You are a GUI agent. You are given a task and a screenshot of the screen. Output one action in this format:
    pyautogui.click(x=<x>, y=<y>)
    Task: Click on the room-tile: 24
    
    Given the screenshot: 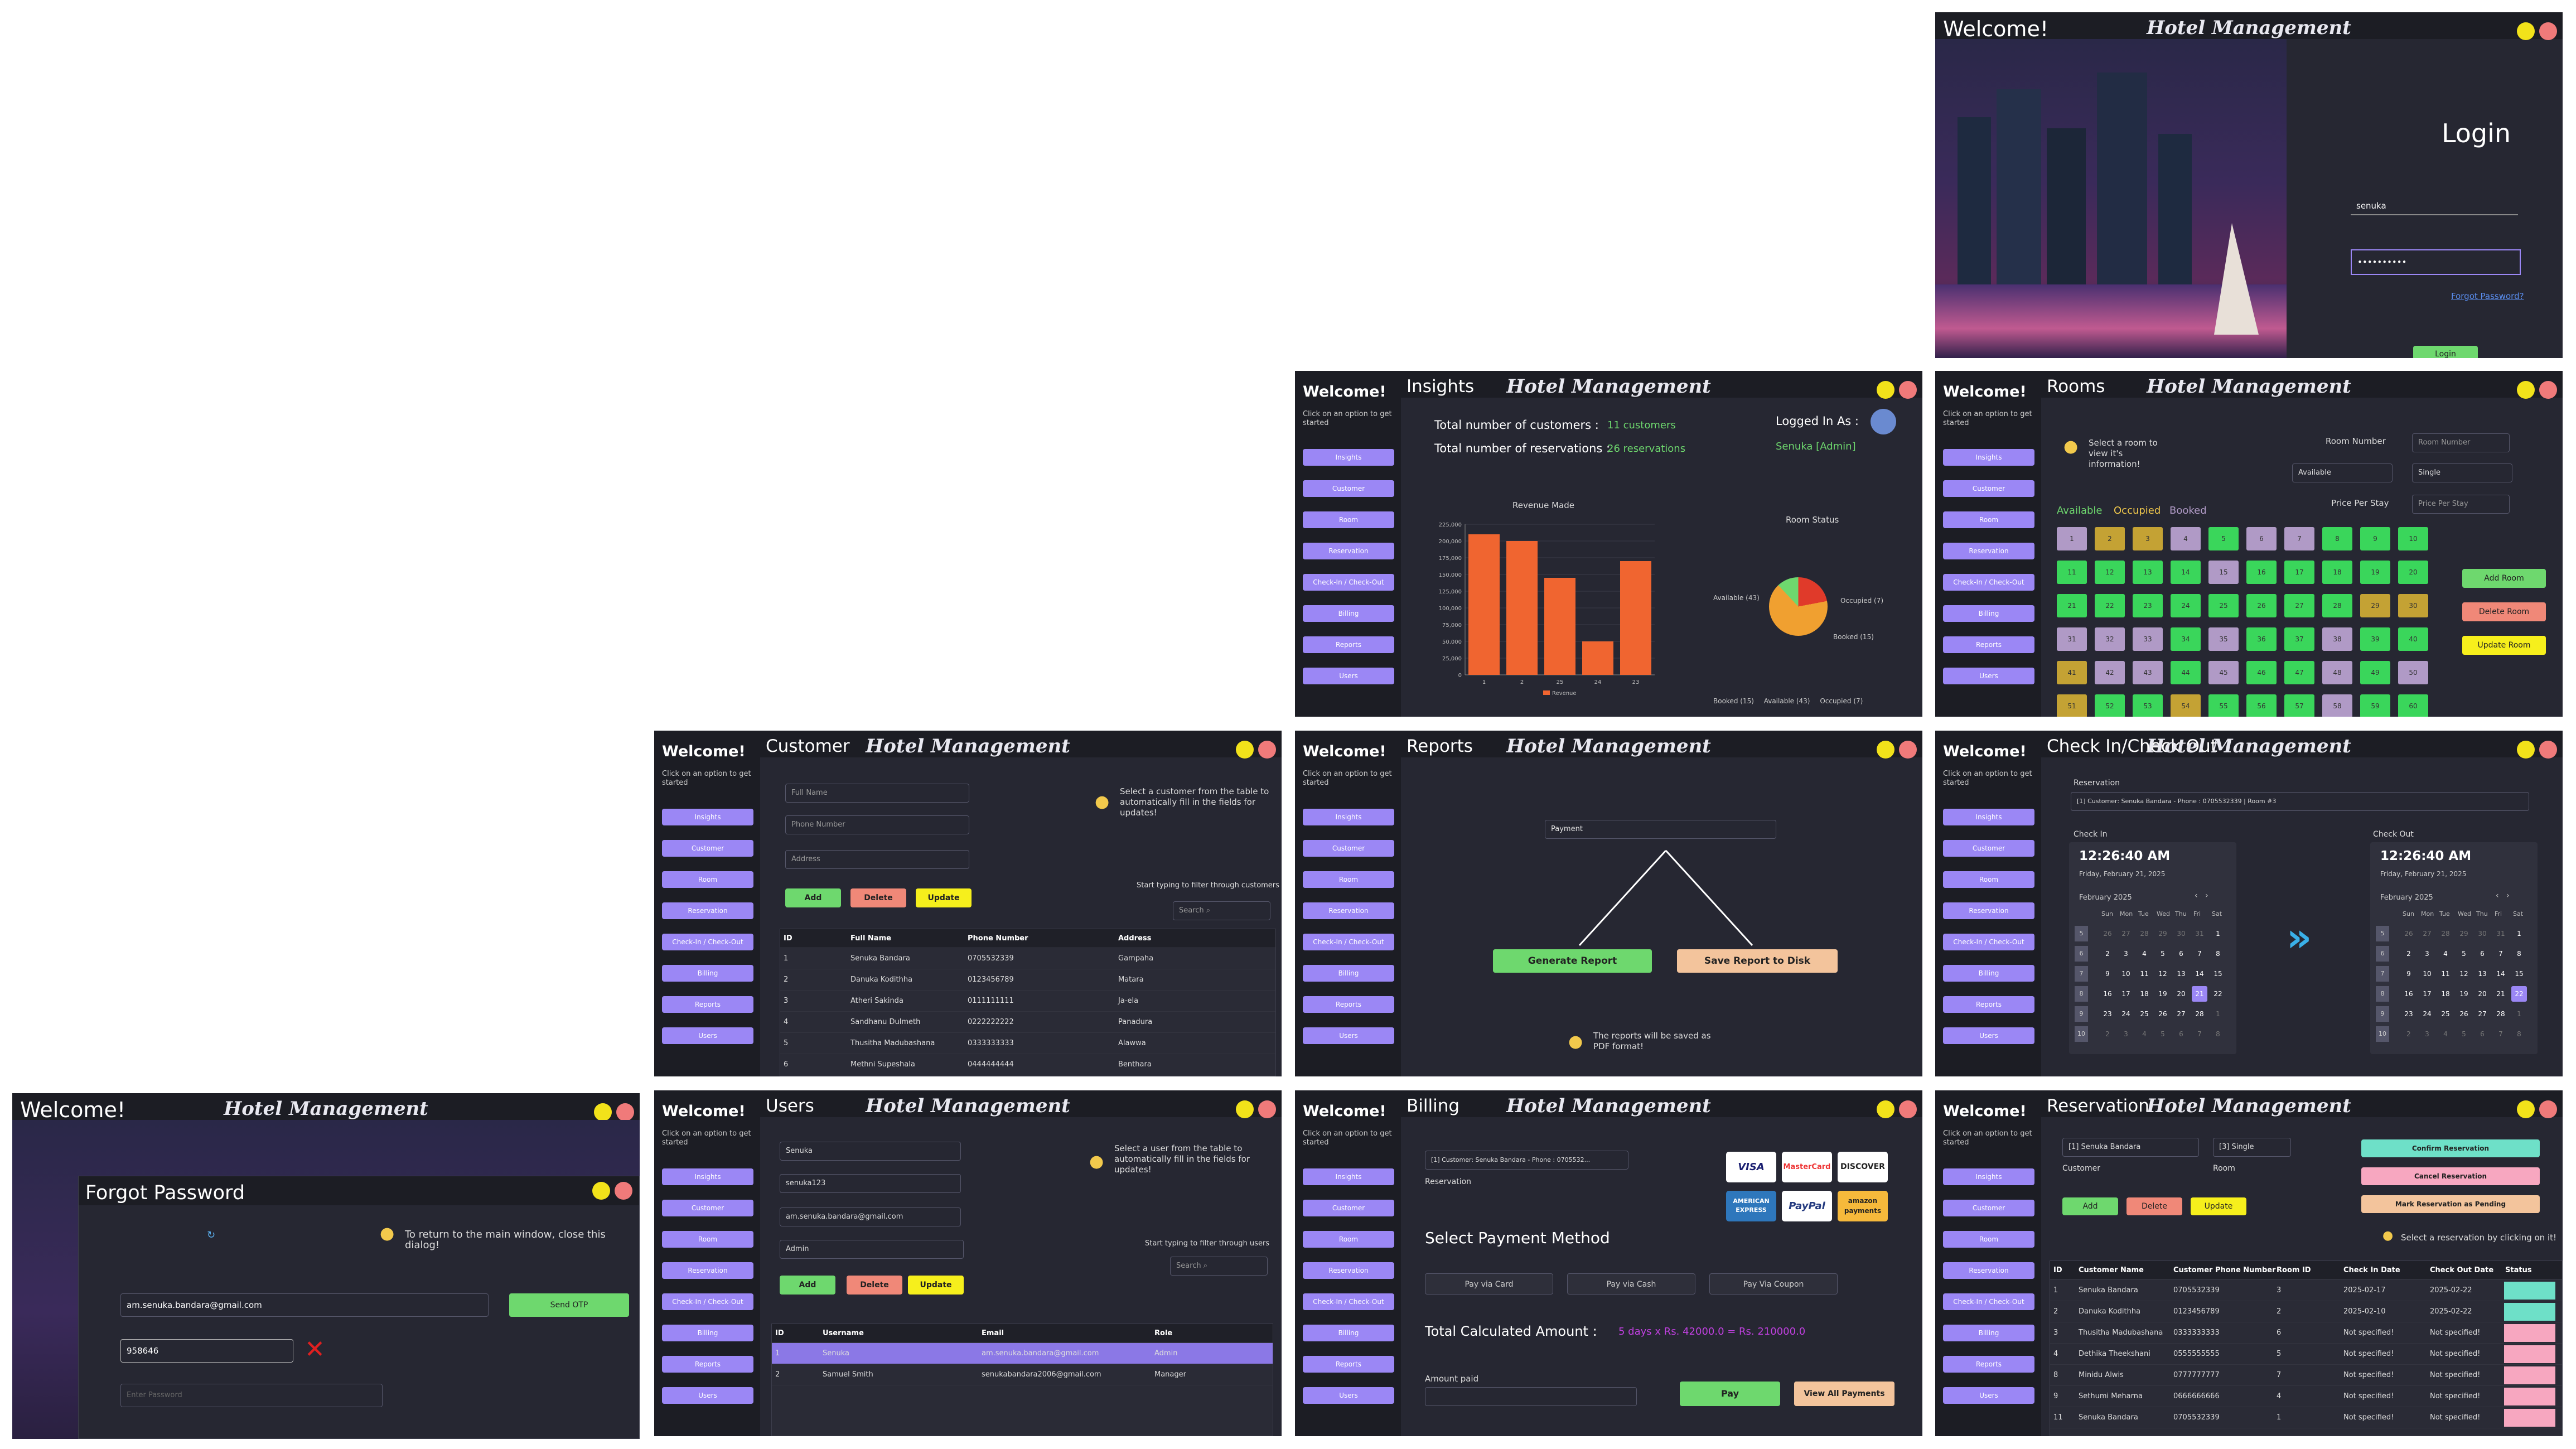 What is the action you would take?
    pyautogui.click(x=2186, y=605)
    